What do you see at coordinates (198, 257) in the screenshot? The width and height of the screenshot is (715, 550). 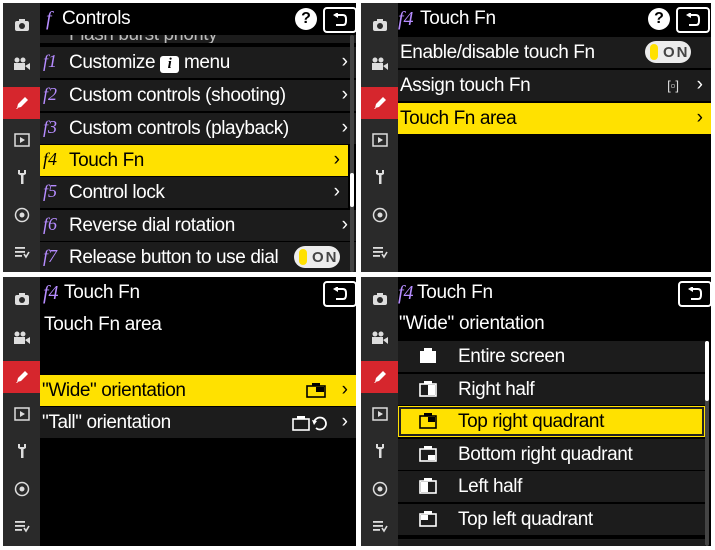 I see `menu-item-release-button-to-use-dial: f7 Release button to use dial ON` at bounding box center [198, 257].